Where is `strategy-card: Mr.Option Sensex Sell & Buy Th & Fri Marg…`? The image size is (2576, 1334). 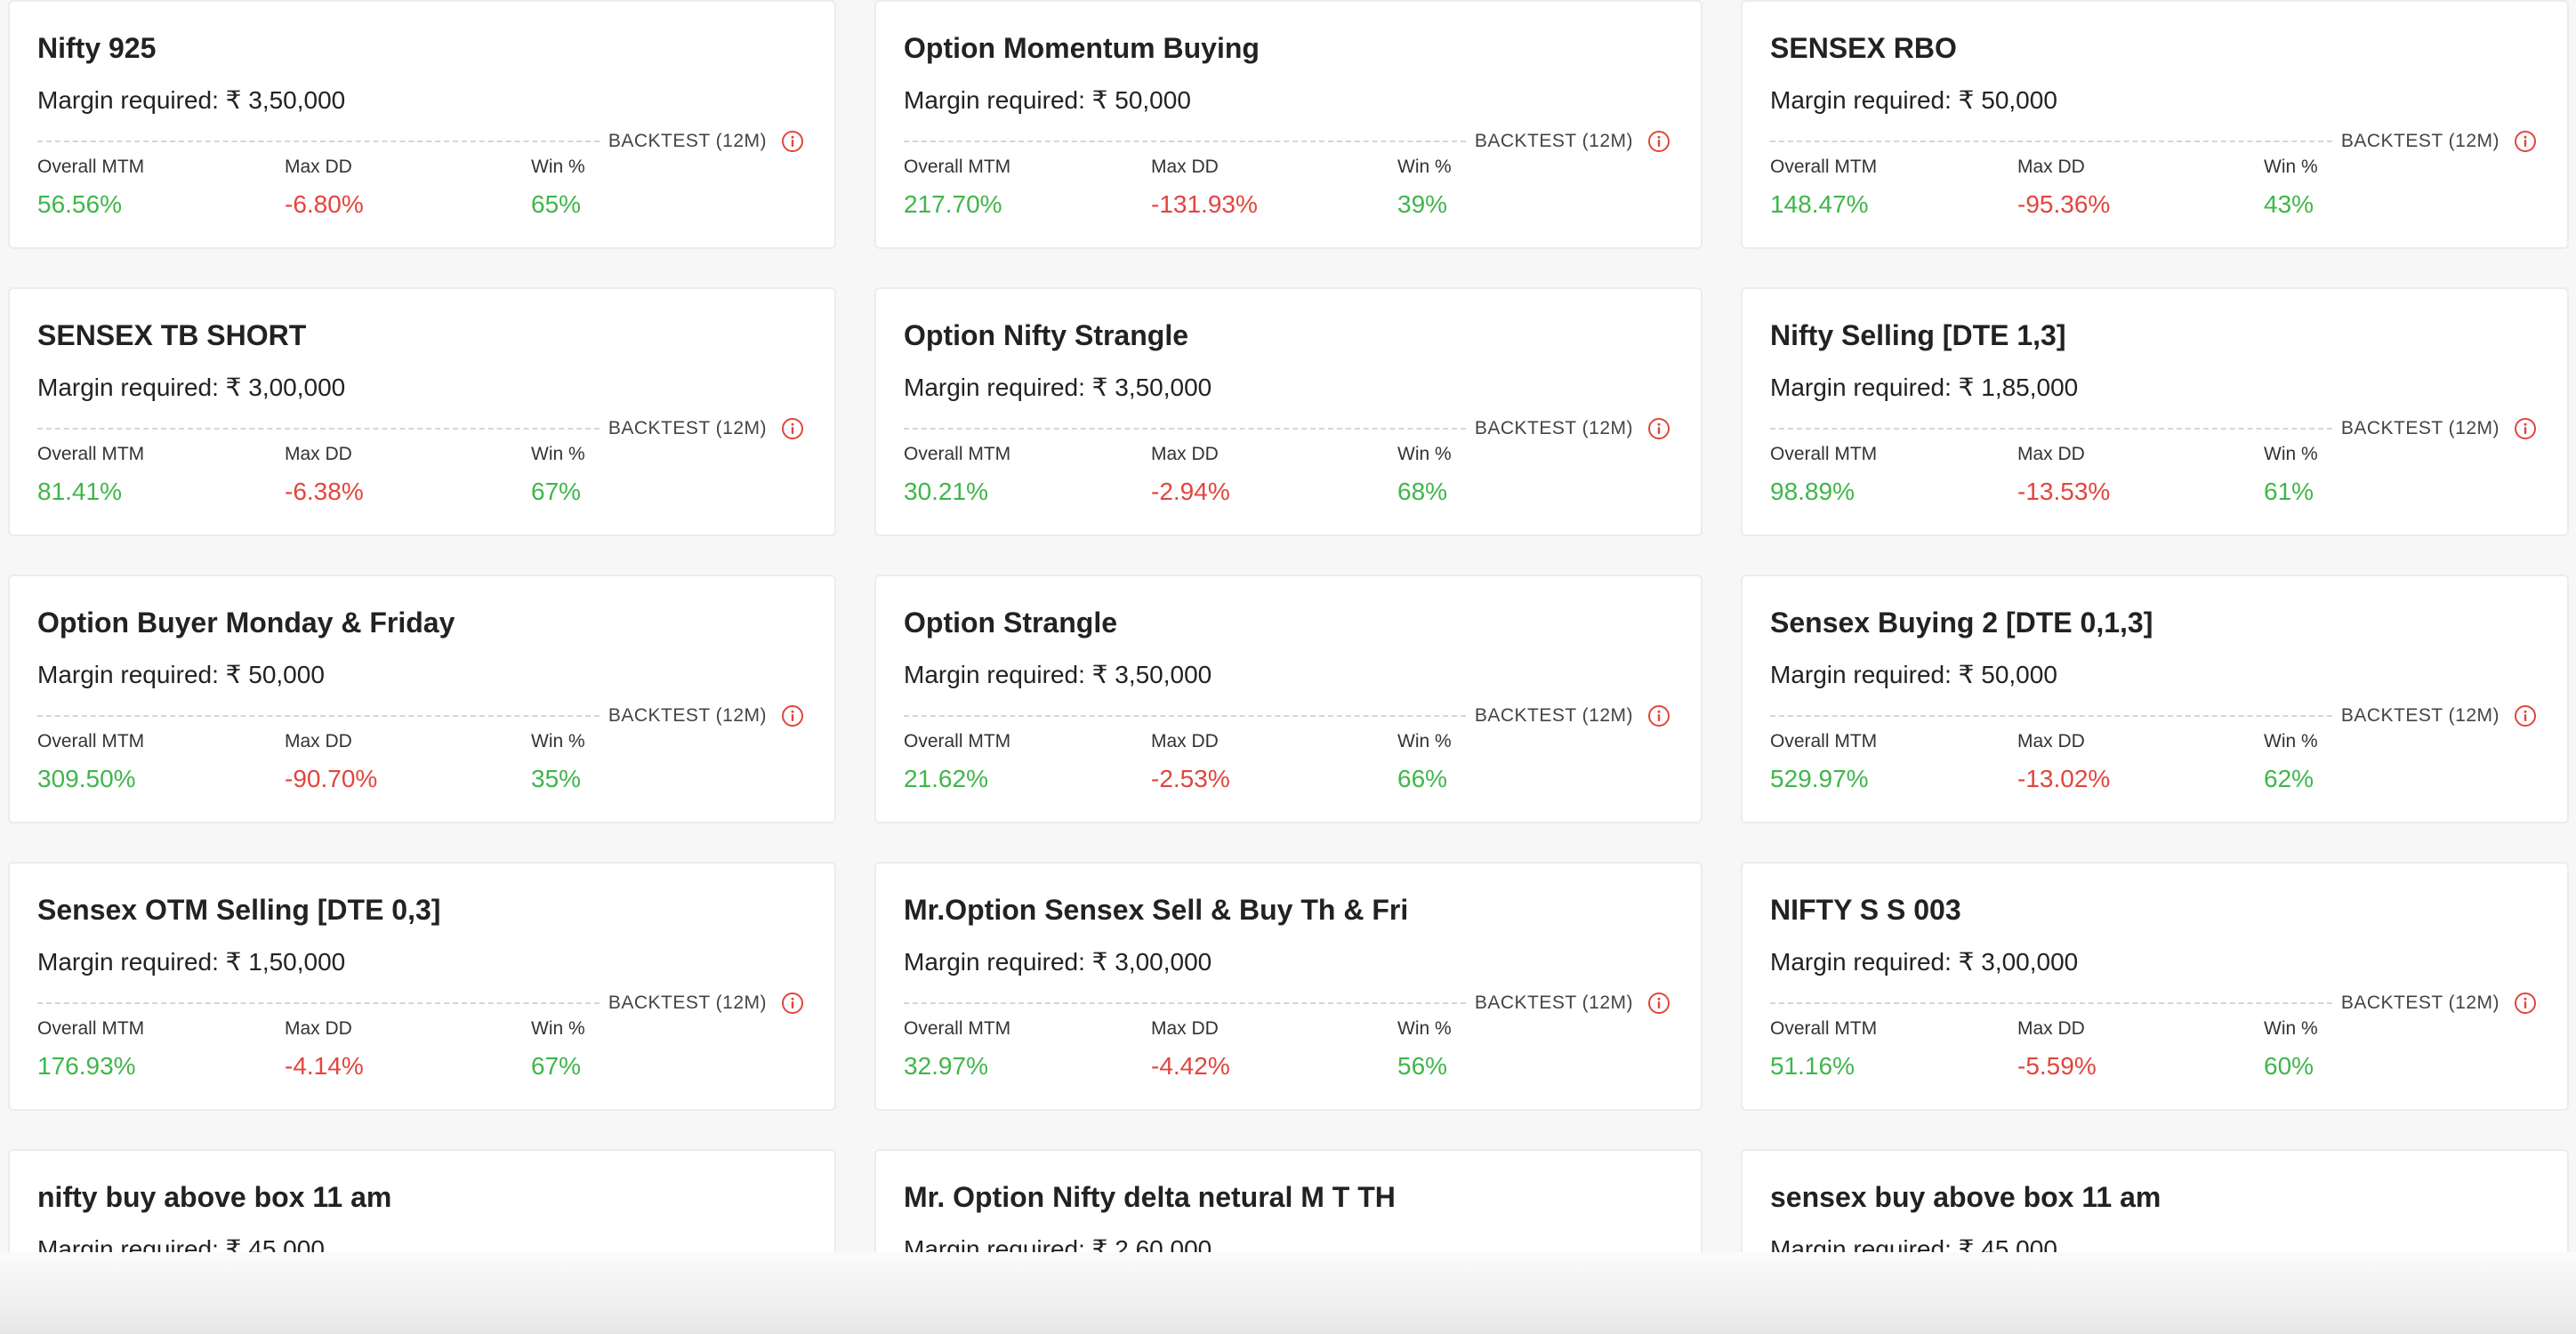 strategy-card: Mr.Option Sensex Sell & Buy Th & Fri Marg… is located at coordinates (1288, 986).